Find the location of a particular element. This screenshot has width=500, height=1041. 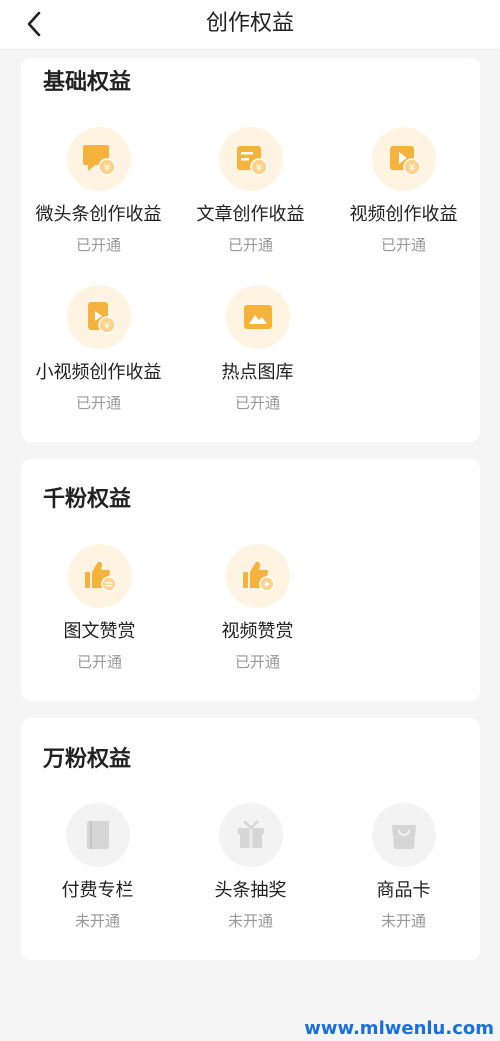

paid-column-icon-circle is located at coordinates (97, 835).